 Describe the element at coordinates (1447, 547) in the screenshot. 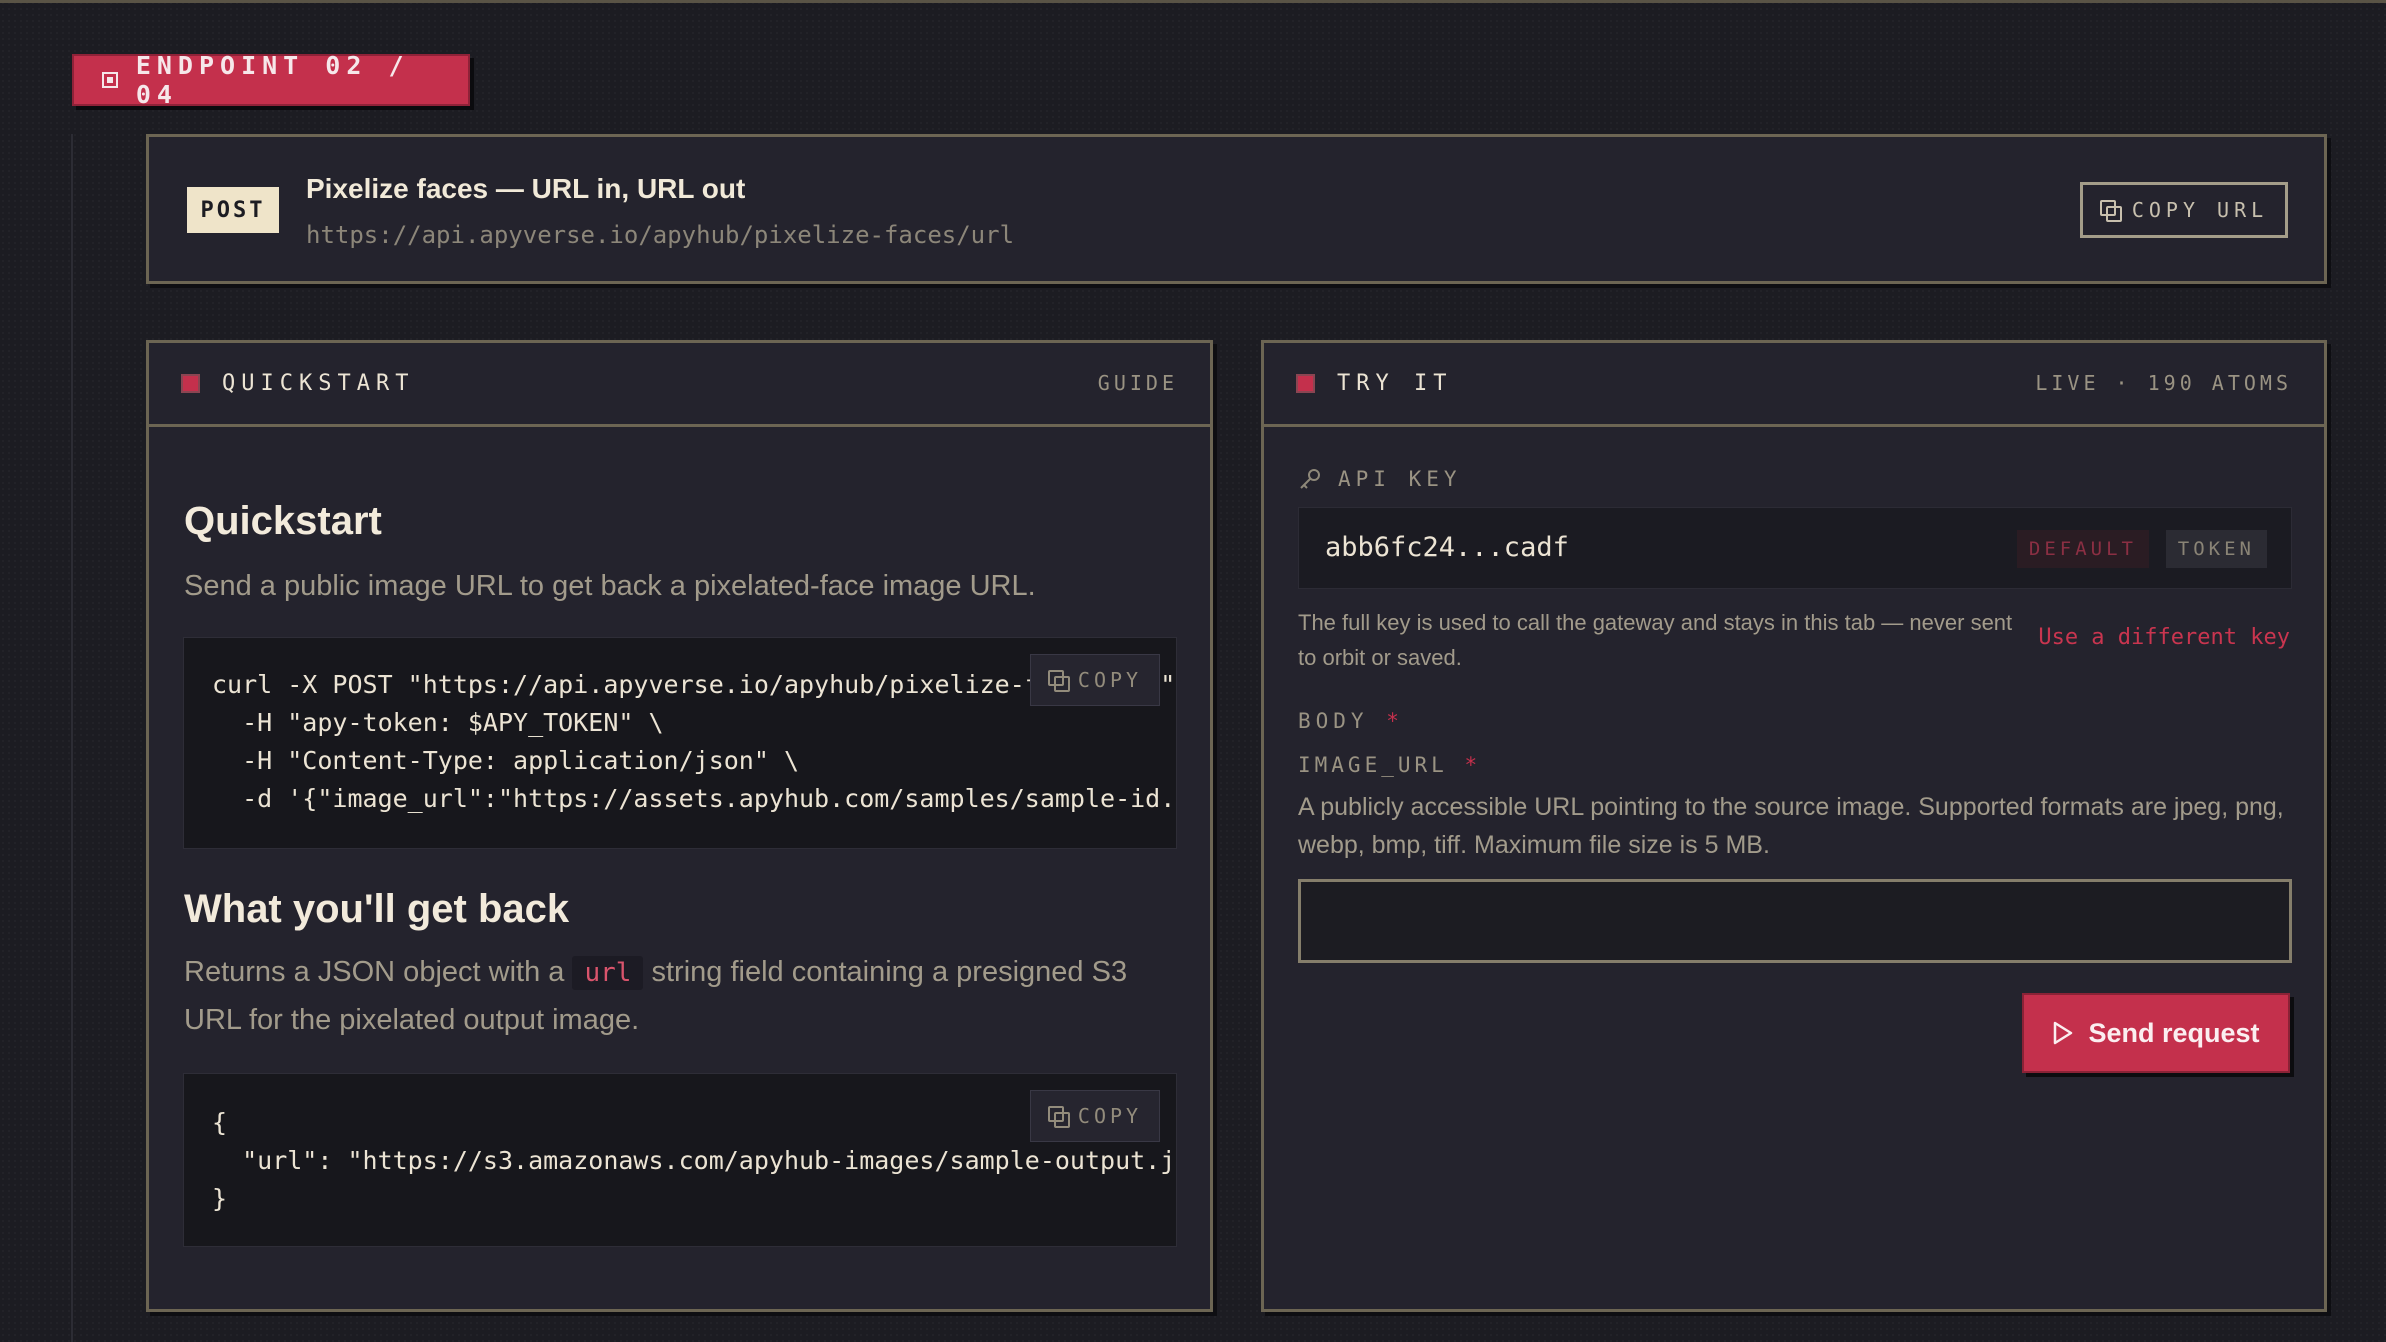

I see `api-key-value: abb6fc24...cadf` at that location.